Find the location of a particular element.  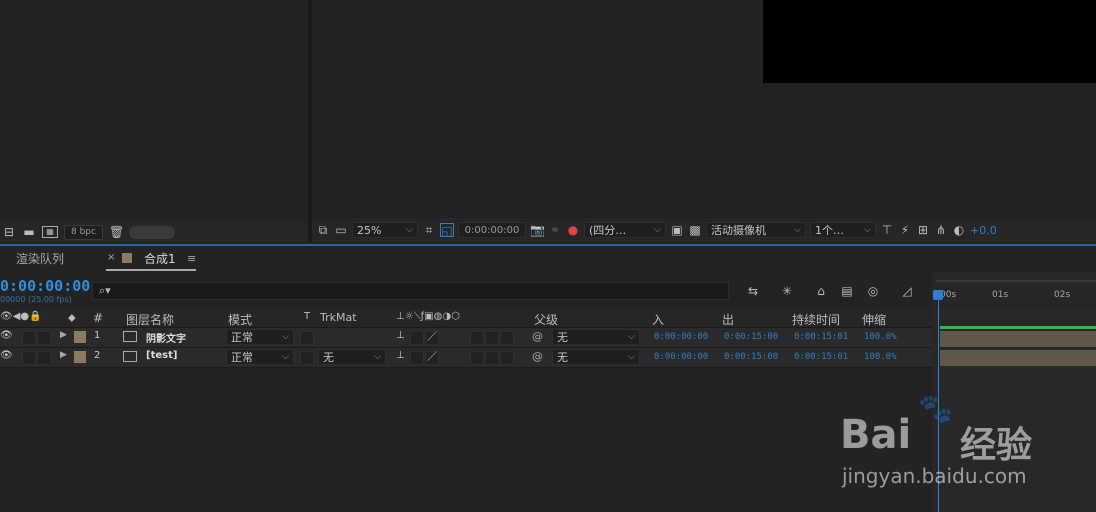

flowchart-icon: ⋔ is located at coordinates (941, 230).